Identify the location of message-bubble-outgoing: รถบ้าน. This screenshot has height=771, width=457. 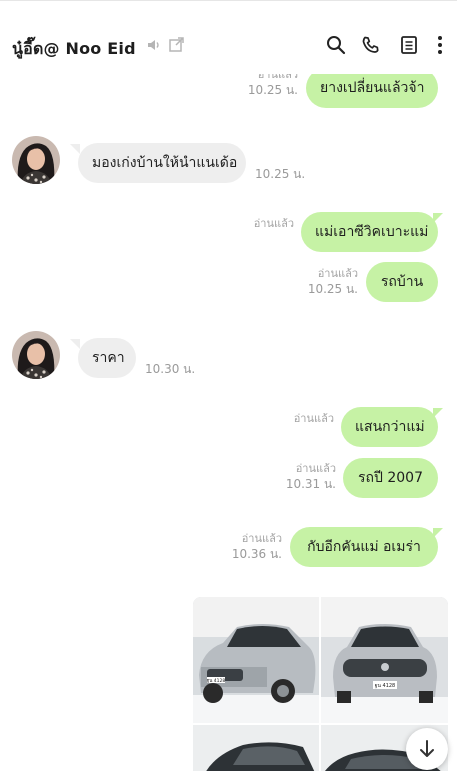
(402, 282).